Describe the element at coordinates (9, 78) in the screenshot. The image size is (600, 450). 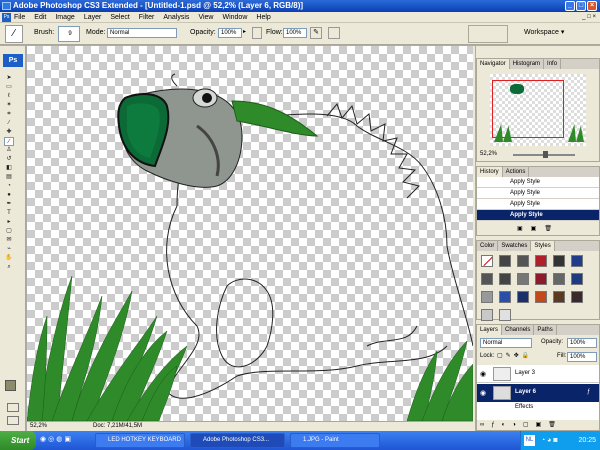
I see `move-tool-icon: ➤` at that location.